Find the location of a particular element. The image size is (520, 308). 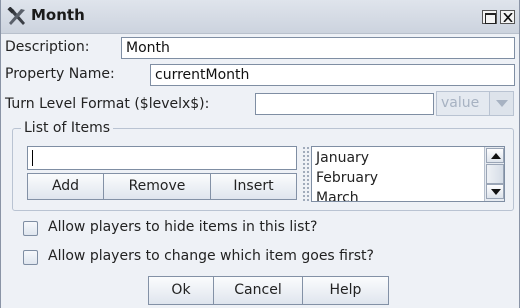

turn-format-label: Turn Level Format ($levelx$): is located at coordinates (107, 104).